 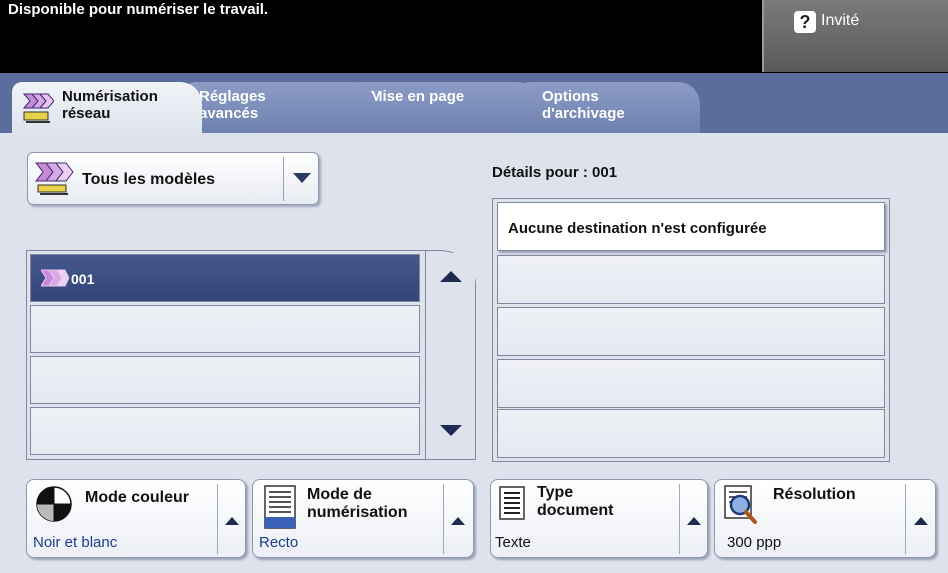 What do you see at coordinates (450, 355) in the screenshot?
I see `list-scrollbar` at bounding box center [450, 355].